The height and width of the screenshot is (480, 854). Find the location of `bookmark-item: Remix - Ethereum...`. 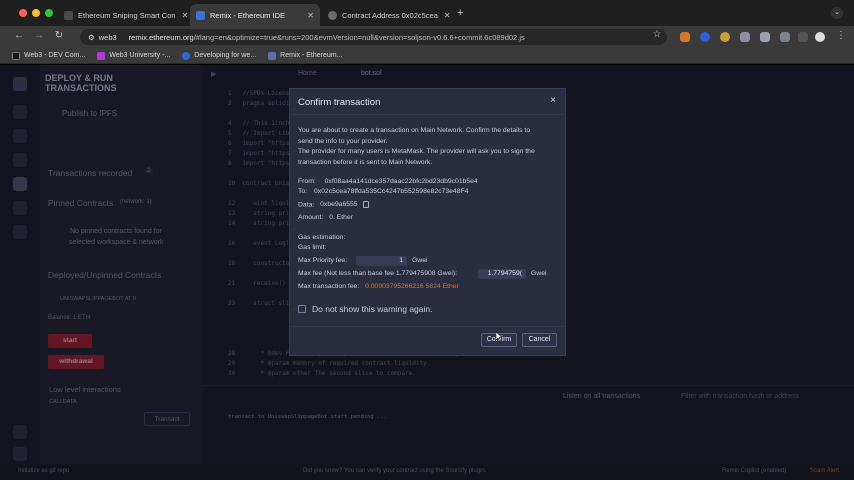

bookmark-item: Remix - Ethereum... is located at coordinates (305, 55).